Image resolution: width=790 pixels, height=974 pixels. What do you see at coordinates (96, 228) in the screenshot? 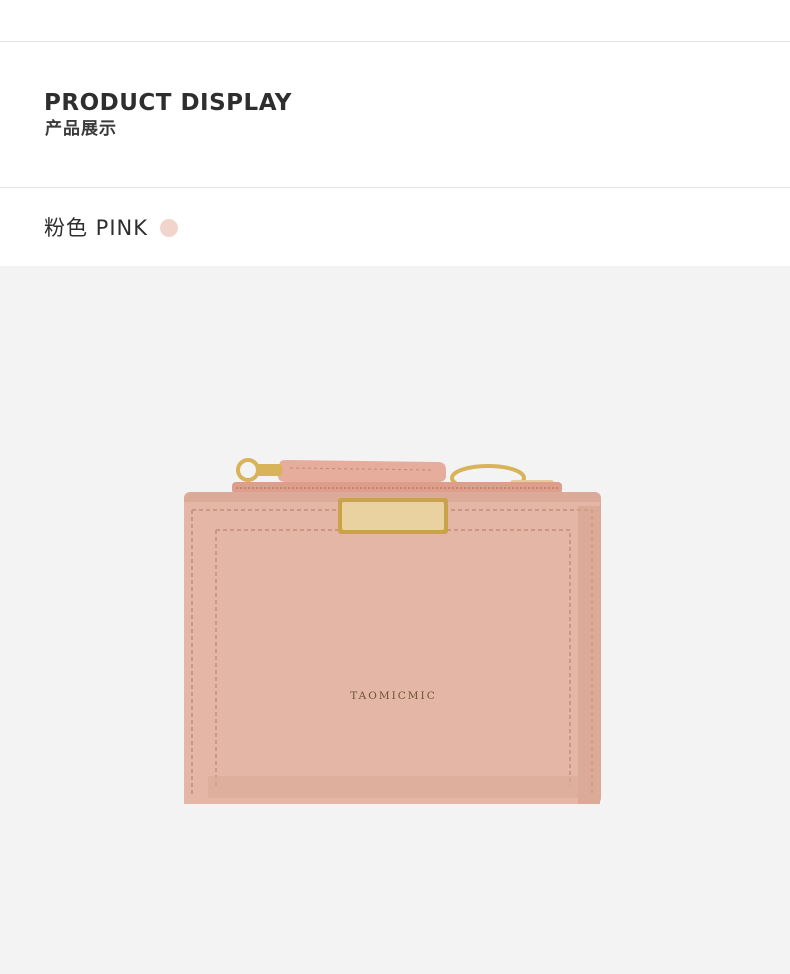
I see `color-option-label: 粉色 PINK` at bounding box center [96, 228].